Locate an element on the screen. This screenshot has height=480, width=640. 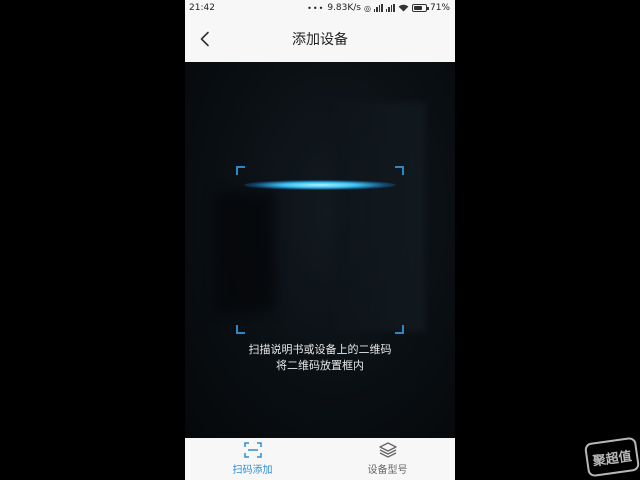
watermark-text: 聚超值 is located at coordinates (612, 459).